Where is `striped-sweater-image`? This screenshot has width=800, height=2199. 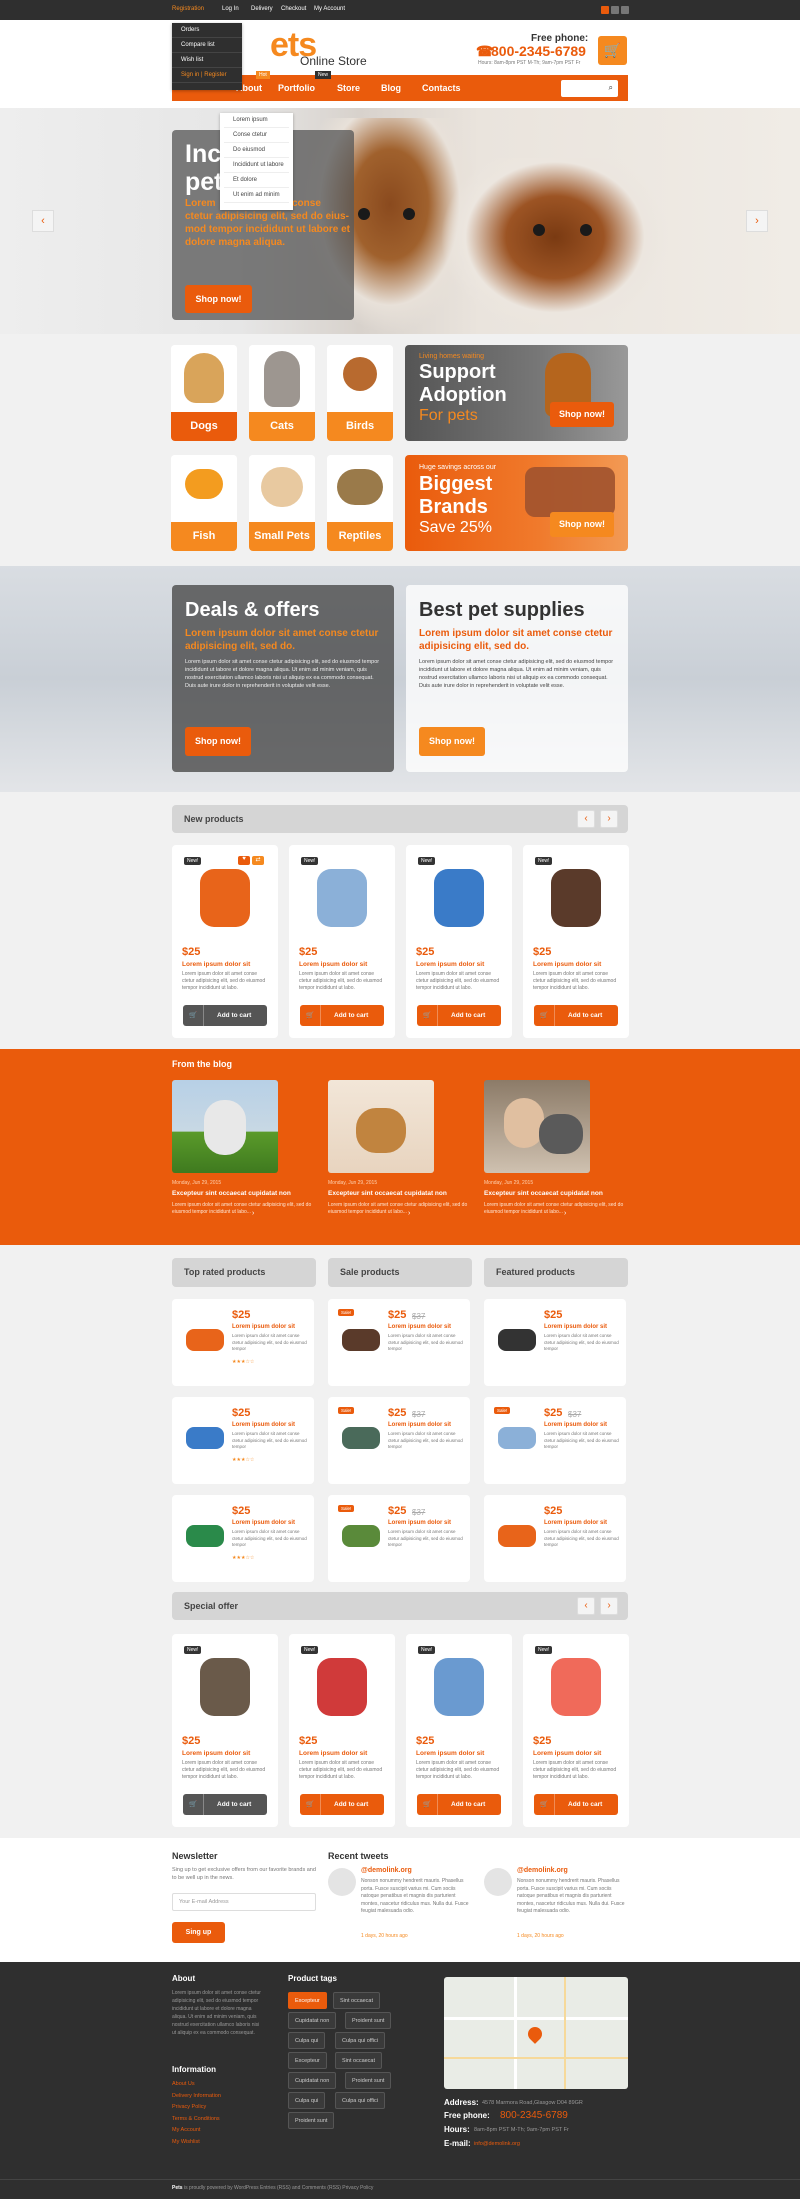
striped-sweater-image is located at coordinates (342, 1687).